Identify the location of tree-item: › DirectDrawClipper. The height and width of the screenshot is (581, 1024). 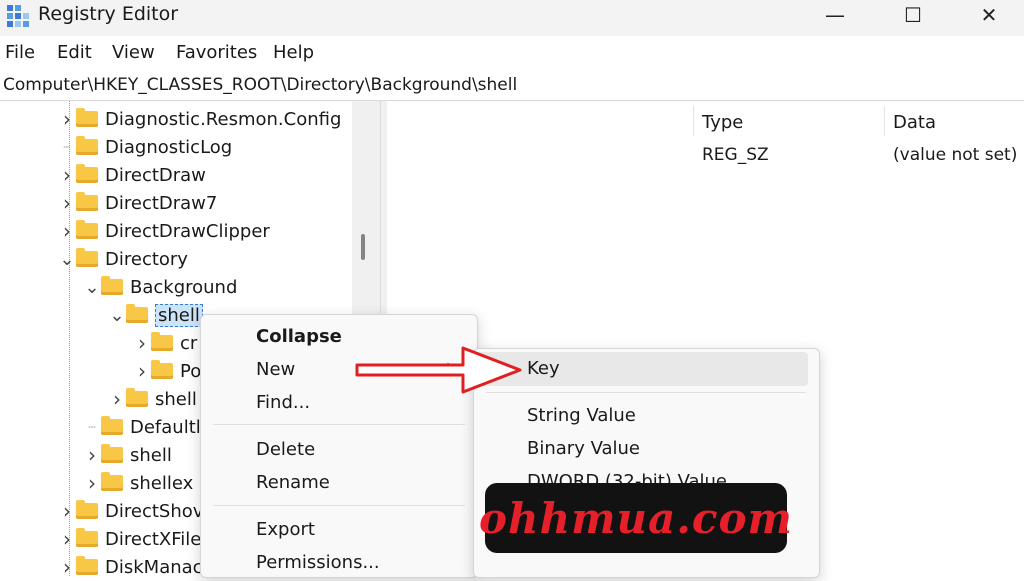
(164, 231).